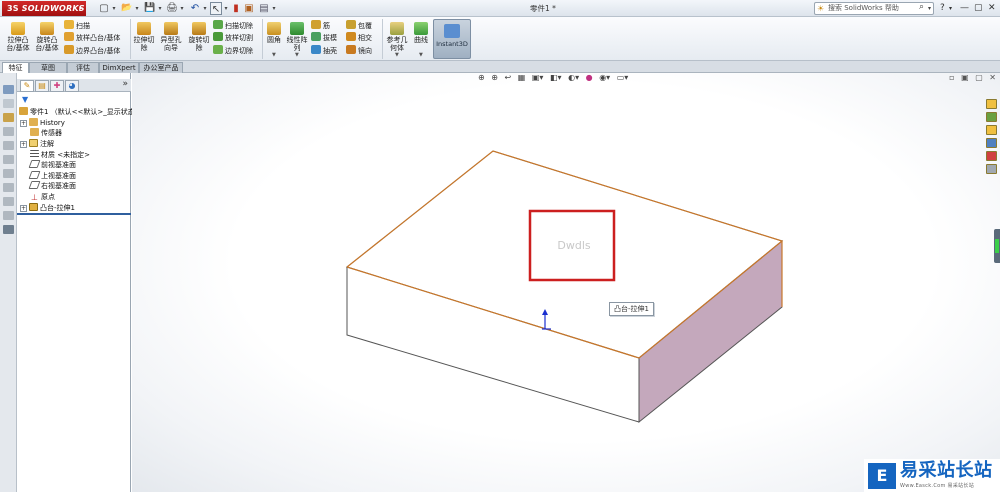 This screenshot has height=492, width=1000. Describe the element at coordinates (991, 169) in the screenshot. I see `custom-properties-icon` at that location.